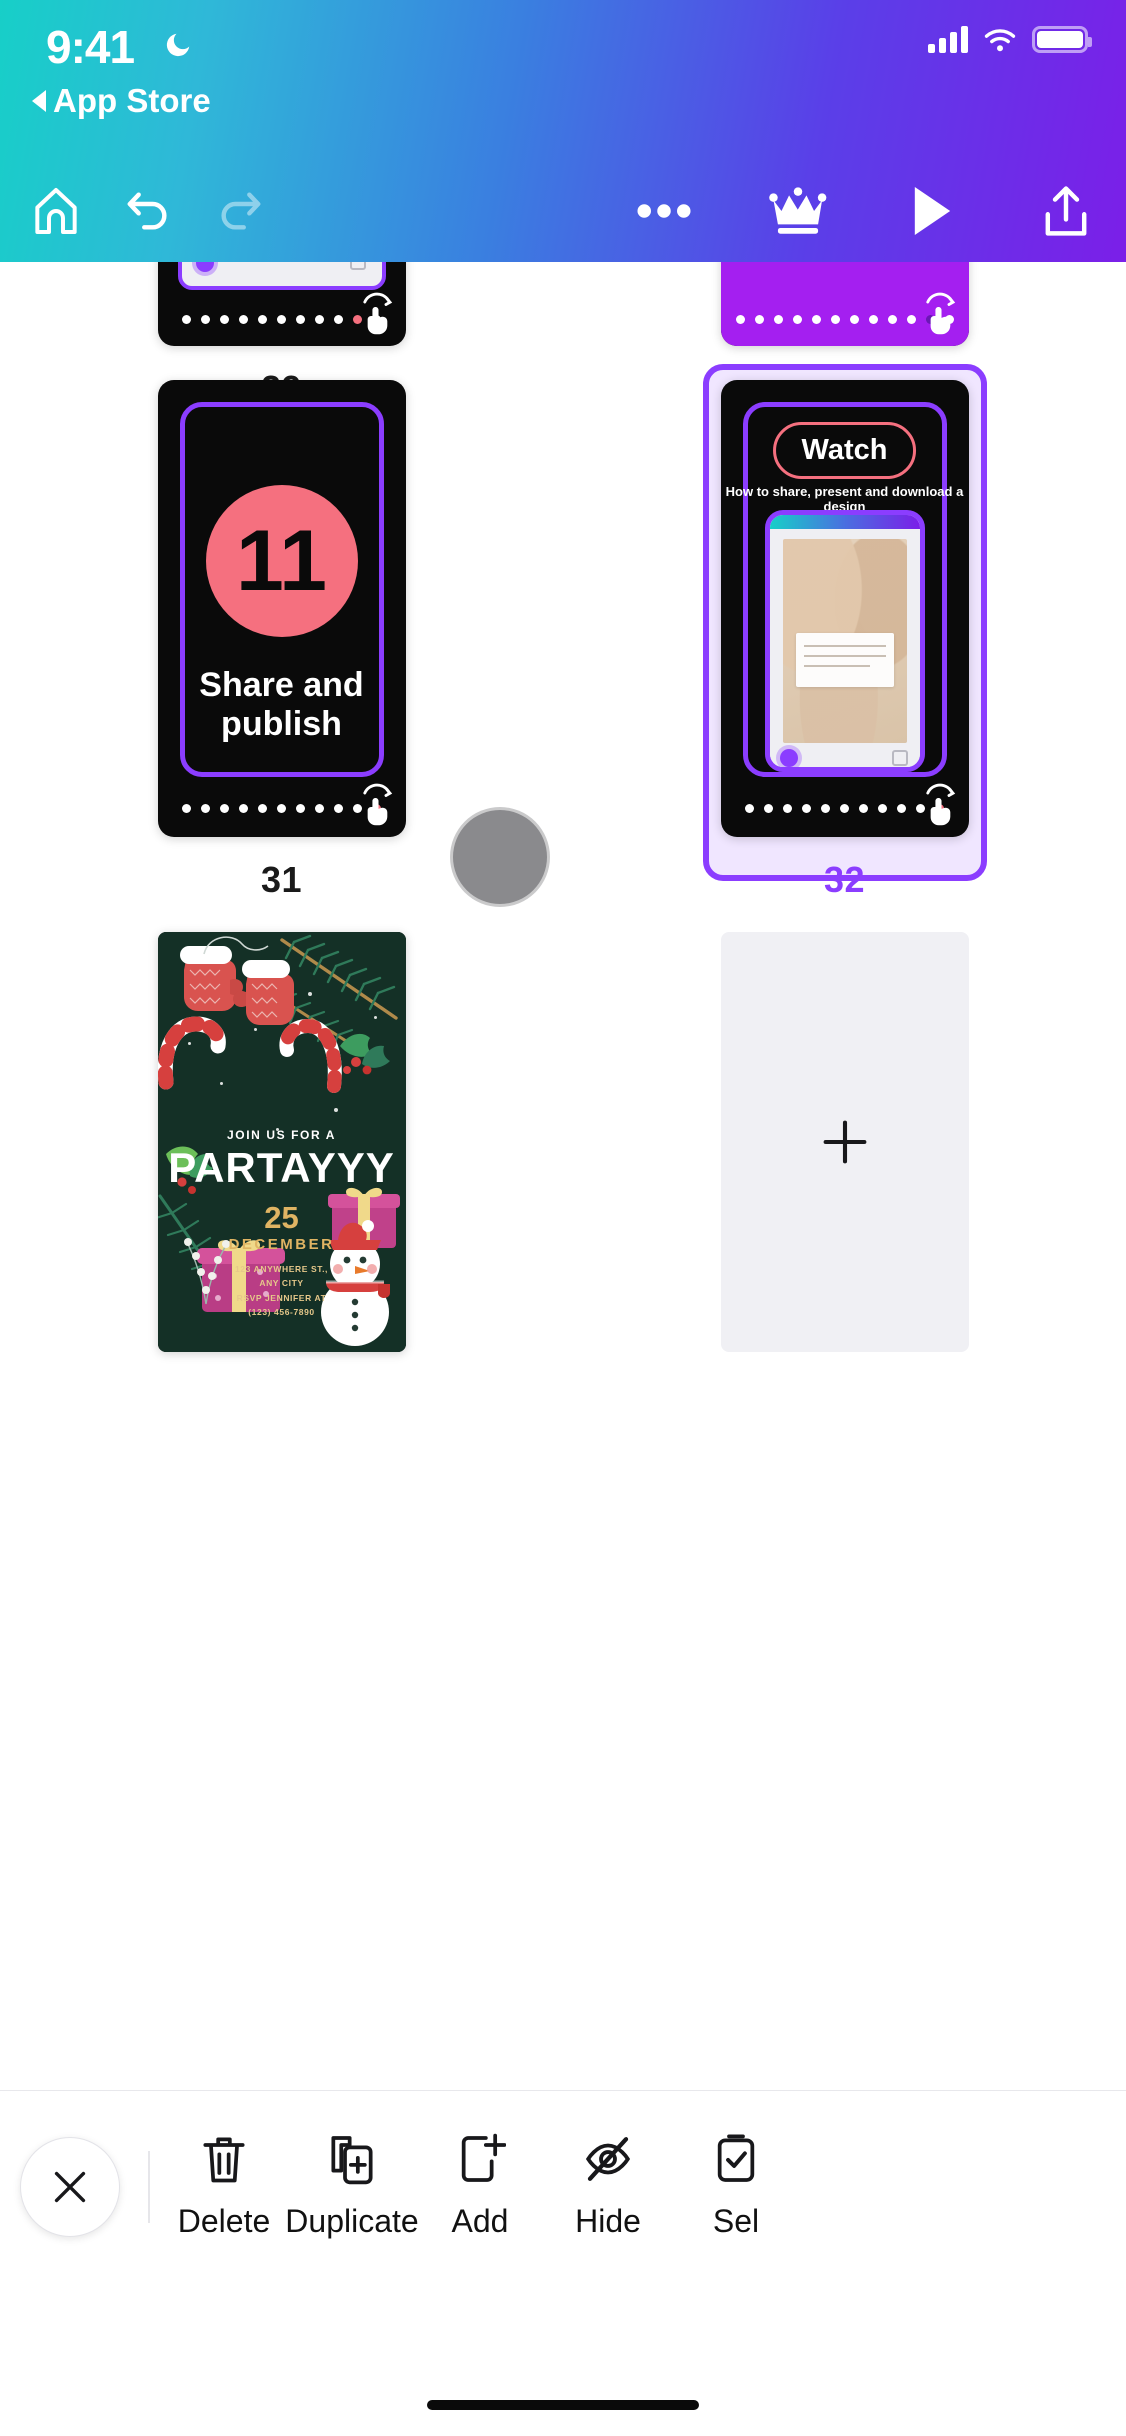 The height and width of the screenshot is (2436, 1126). Describe the element at coordinates (608, 2159) in the screenshot. I see `eye-slash-icon` at that location.